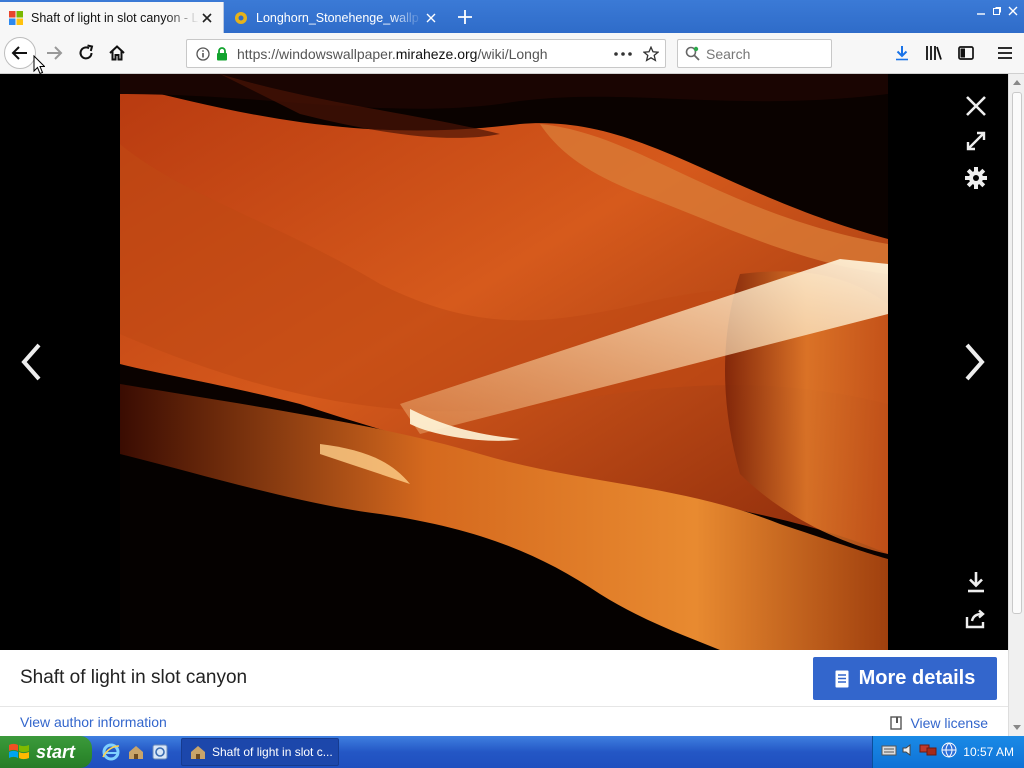 Image resolution: width=1024 pixels, height=768 pixels. What do you see at coordinates (1017, 353) in the screenshot?
I see `scroll-thumb` at bounding box center [1017, 353].